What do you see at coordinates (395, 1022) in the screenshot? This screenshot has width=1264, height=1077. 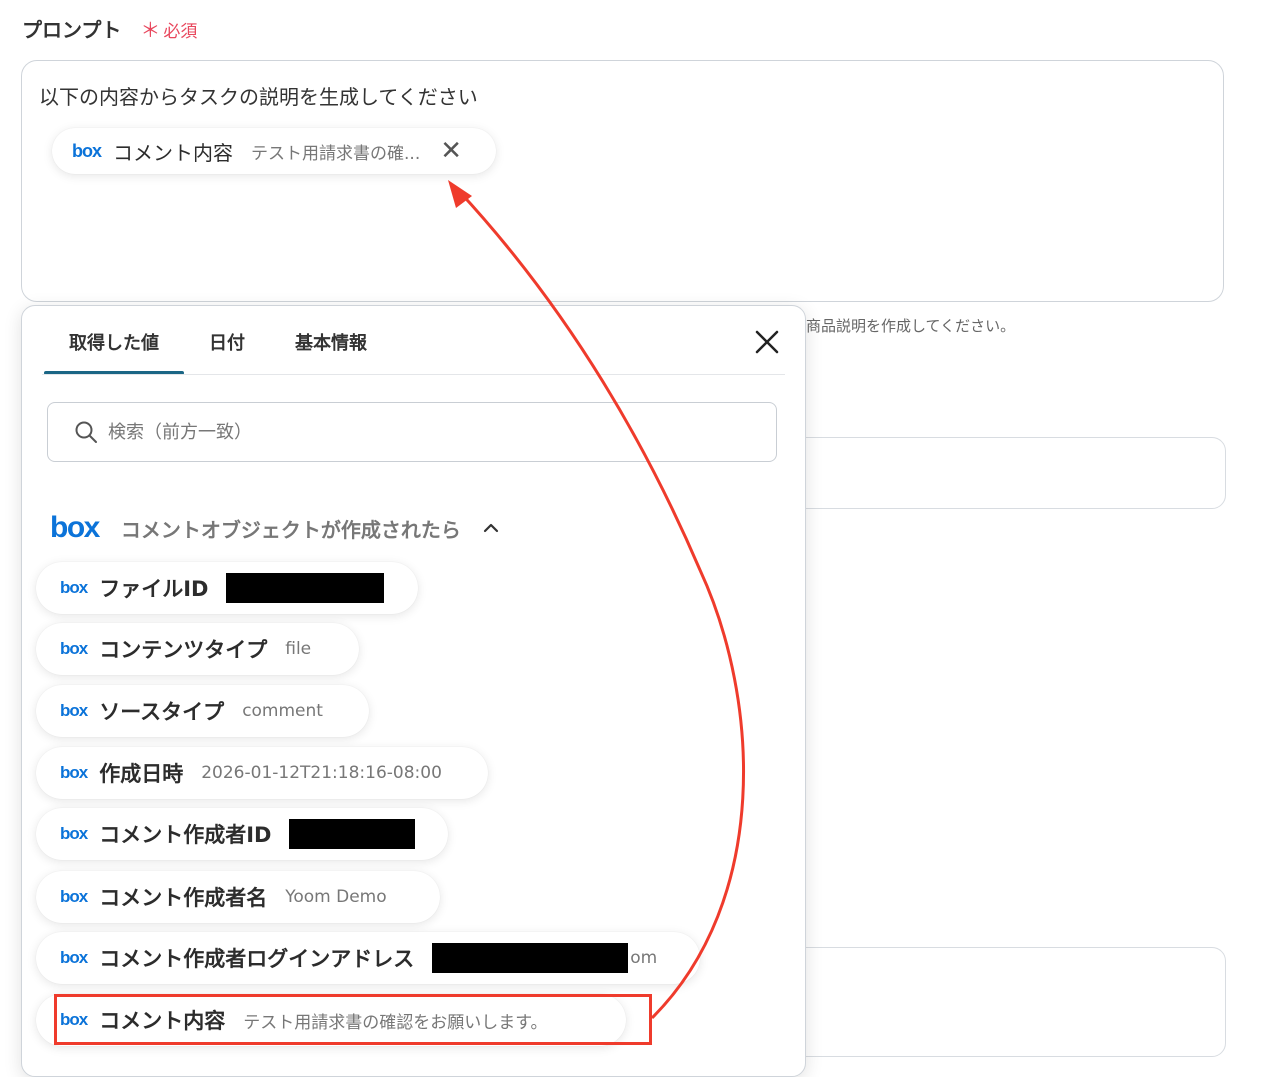 I see `item-value: テスト用請求書の確認をお願いします。` at bounding box center [395, 1022].